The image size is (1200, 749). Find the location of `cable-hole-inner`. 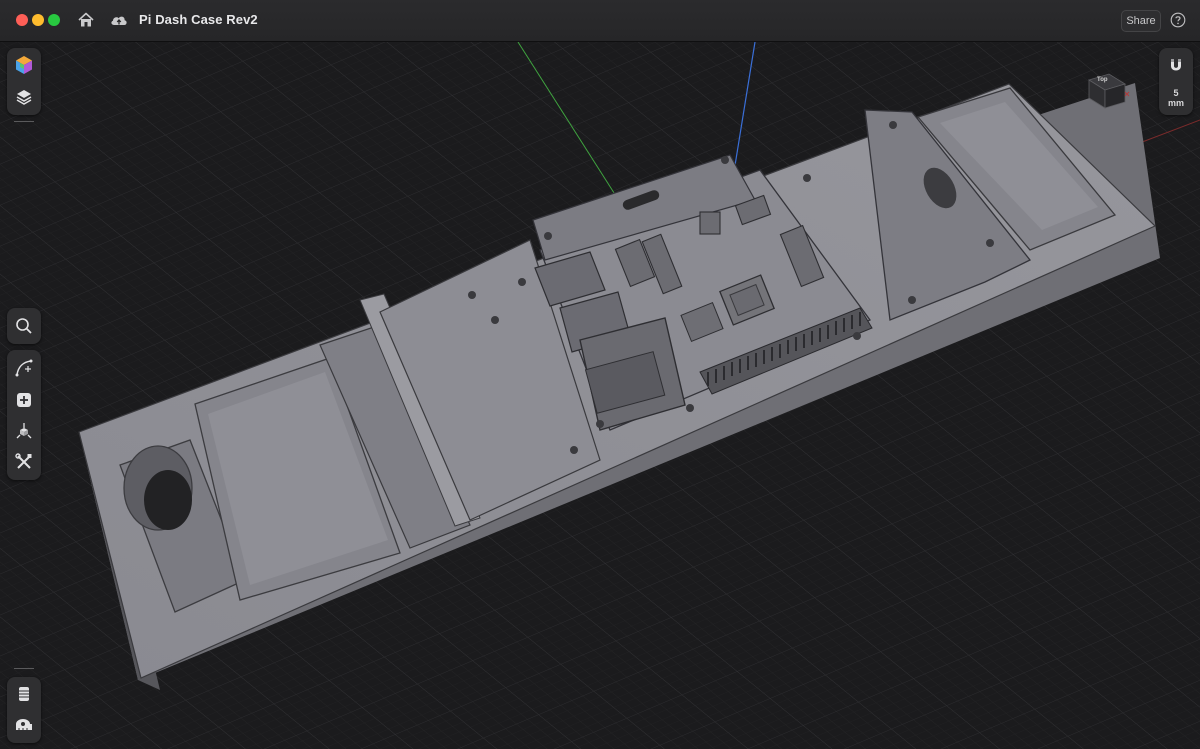

cable-hole-inner is located at coordinates (168, 500).